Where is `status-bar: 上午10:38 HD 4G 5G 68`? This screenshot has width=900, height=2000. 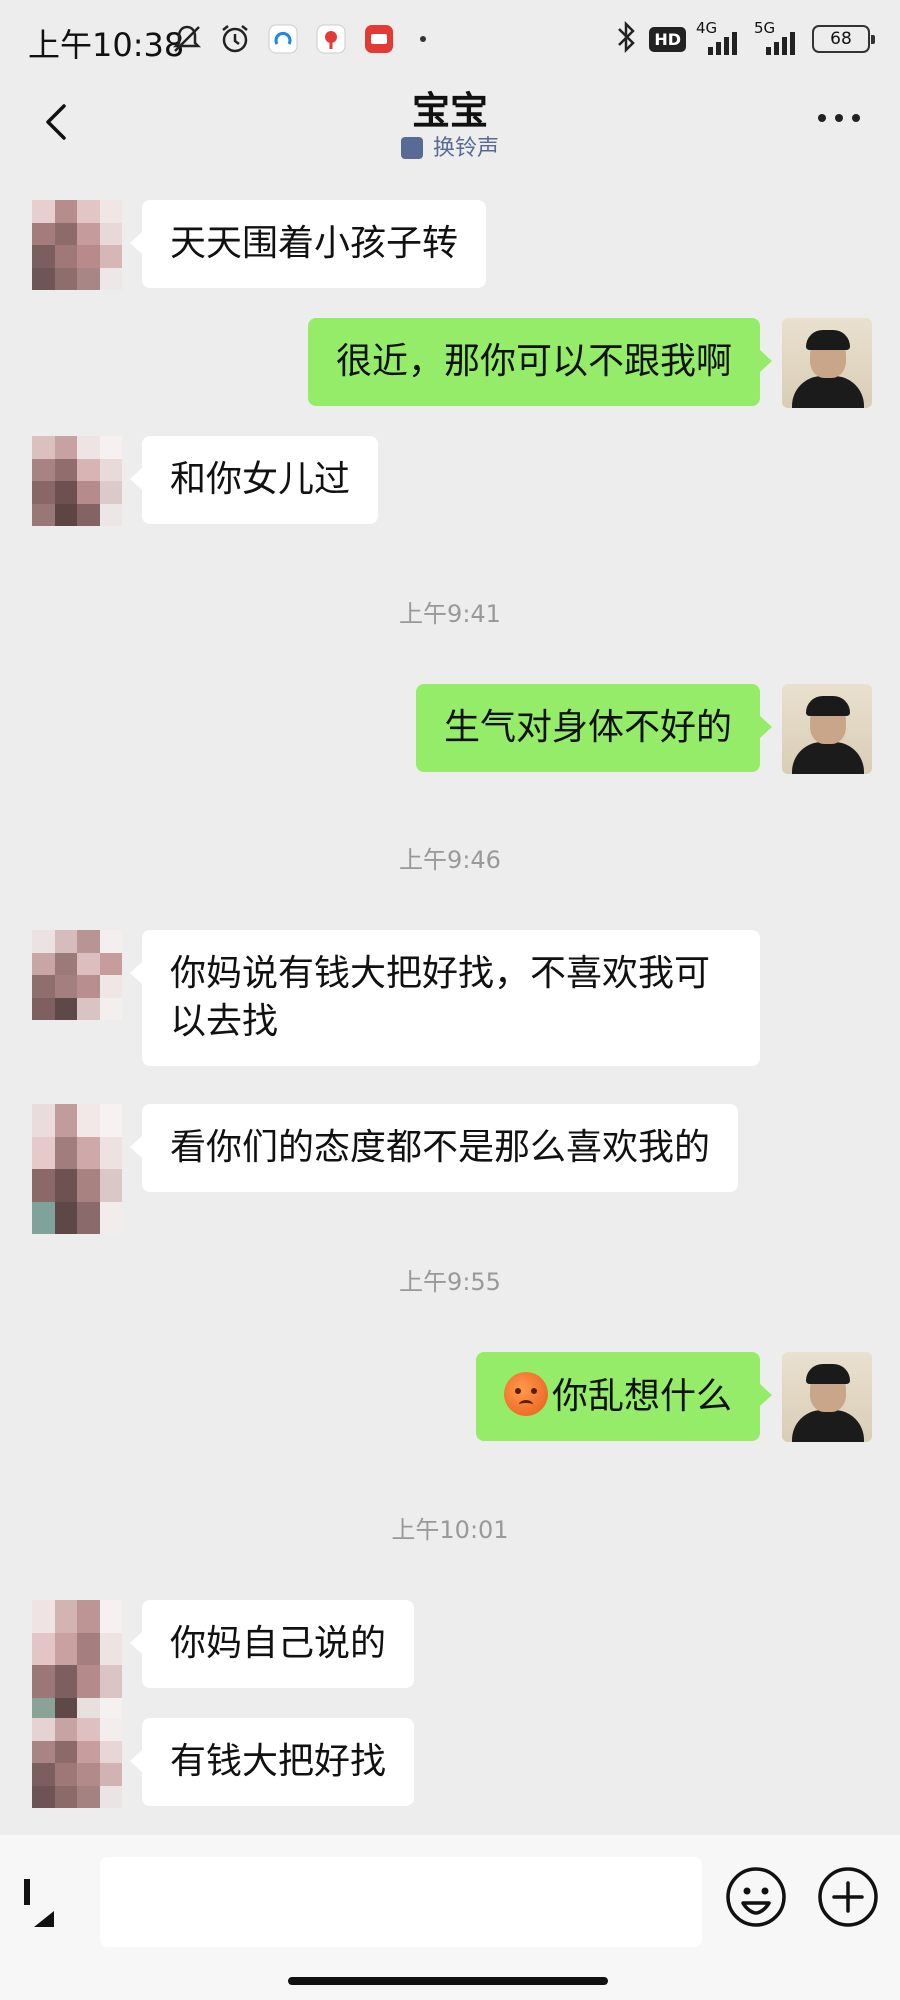 status-bar: 上午10:38 HD 4G 5G 68 is located at coordinates (450, 40).